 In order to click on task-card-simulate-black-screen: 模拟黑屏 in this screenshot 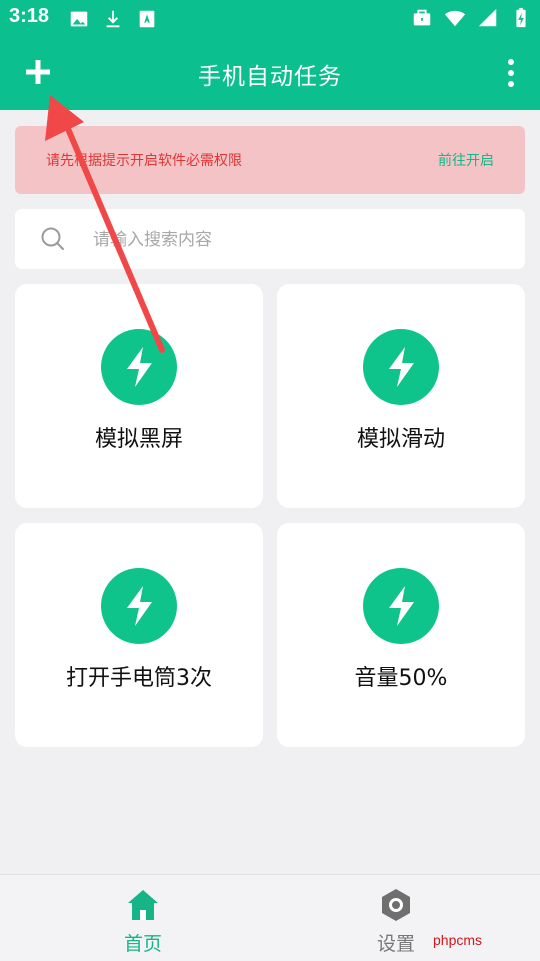, I will do `click(139, 396)`.